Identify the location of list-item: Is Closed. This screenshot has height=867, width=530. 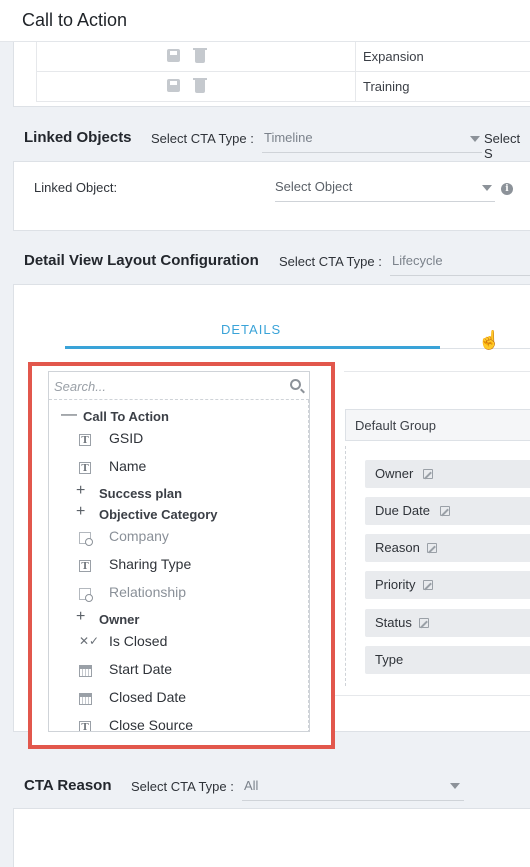
(138, 641).